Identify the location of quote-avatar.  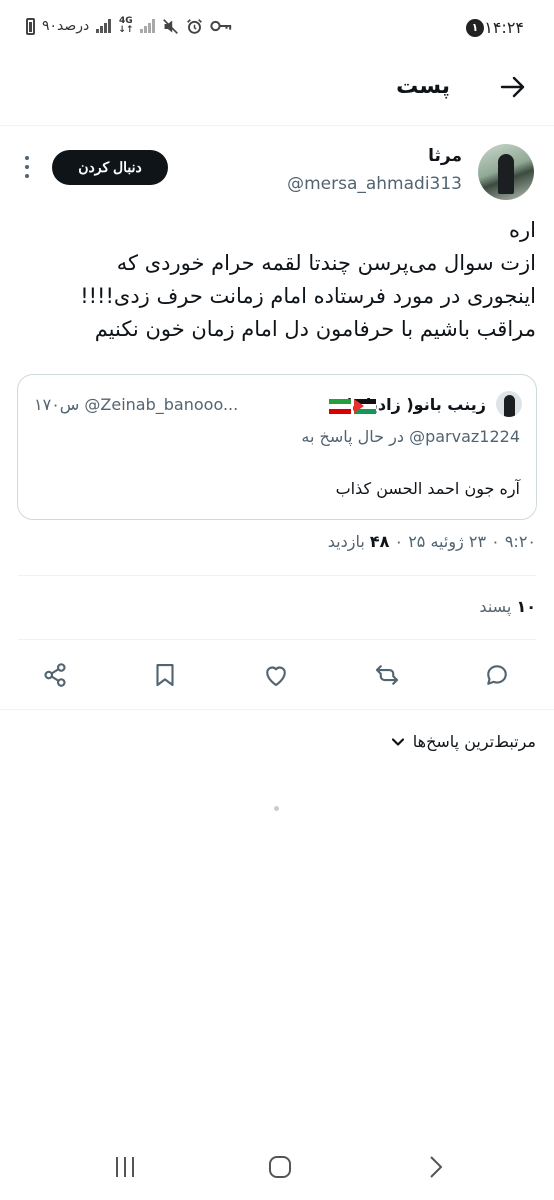
(509, 404).